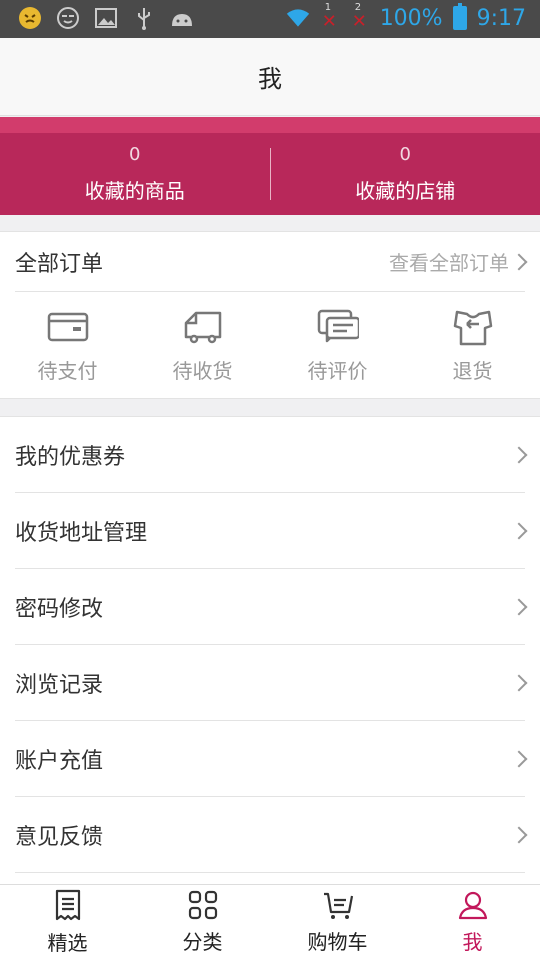  I want to click on menu-item-address: 收货地址管理, so click(271, 531).